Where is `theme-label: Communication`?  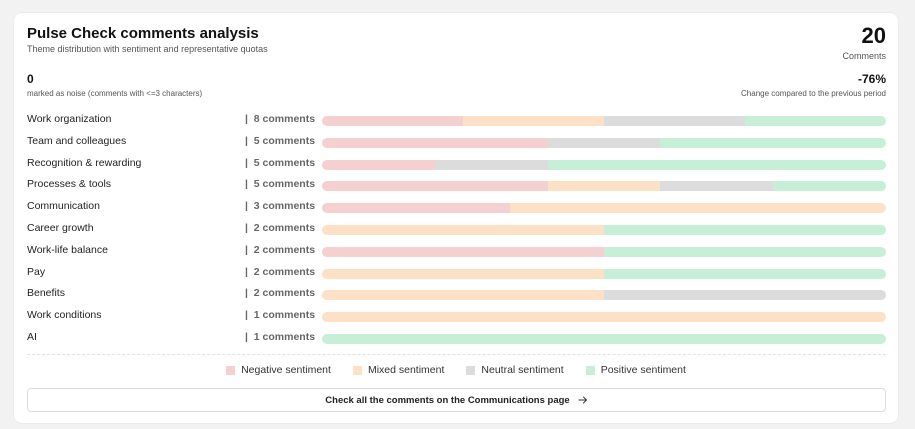 theme-label: Communication is located at coordinates (63, 206).